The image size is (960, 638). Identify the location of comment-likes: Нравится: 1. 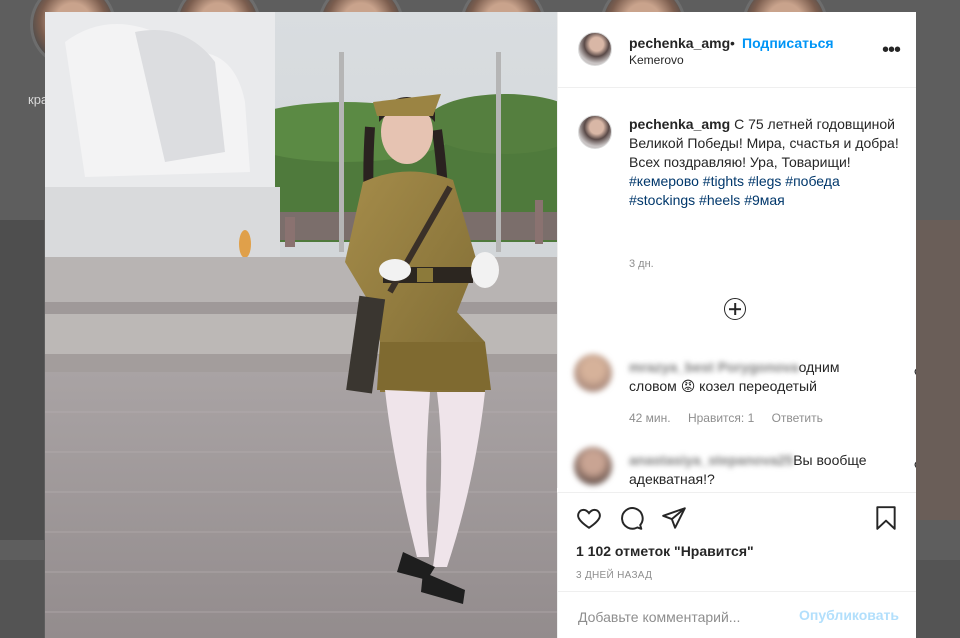
(721, 418).